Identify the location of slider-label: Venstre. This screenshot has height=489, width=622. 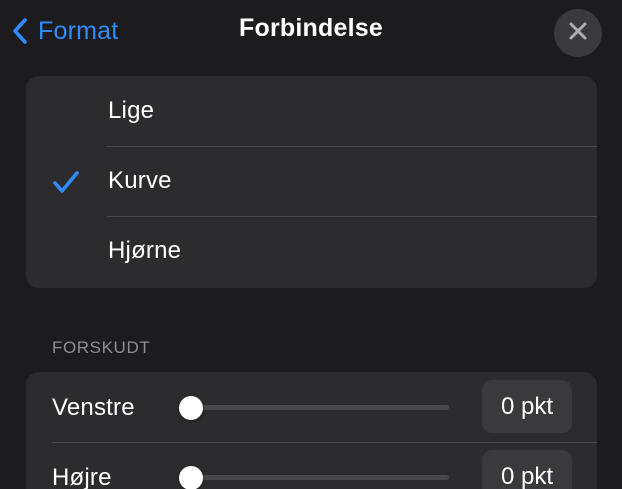
(93, 407).